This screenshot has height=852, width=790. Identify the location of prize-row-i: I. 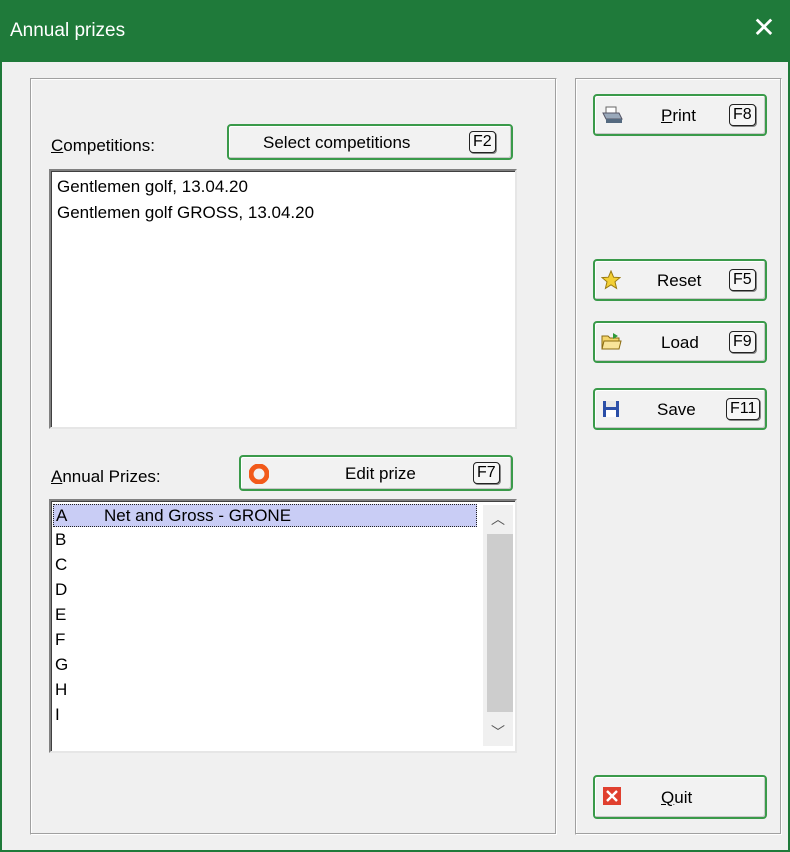
(265, 715).